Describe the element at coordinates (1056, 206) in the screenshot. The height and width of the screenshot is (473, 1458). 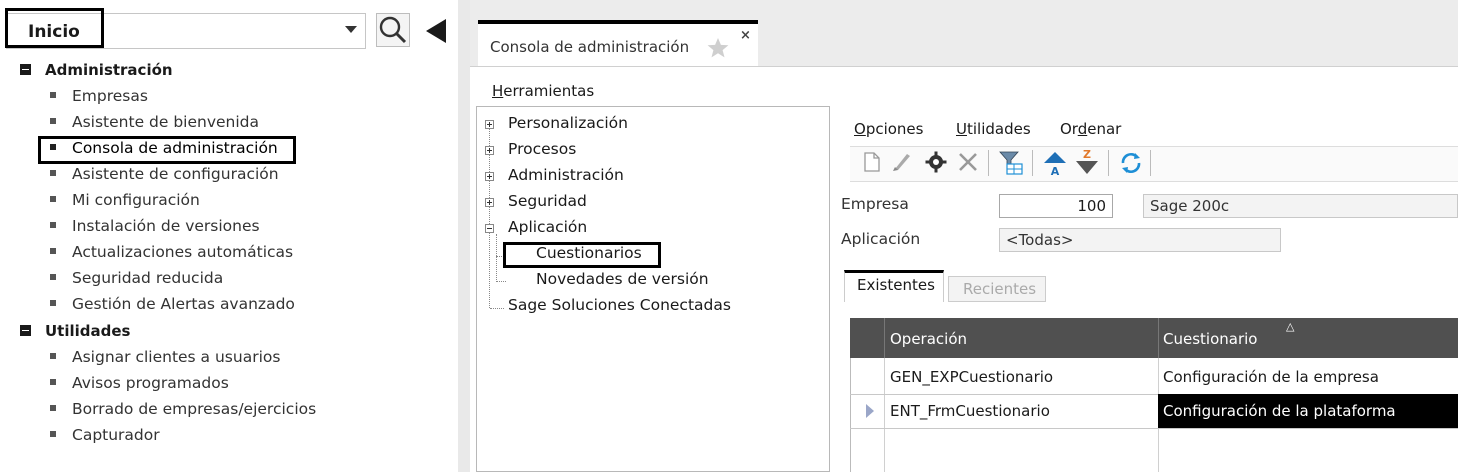
I see `empresa-code-field: 100` at that location.